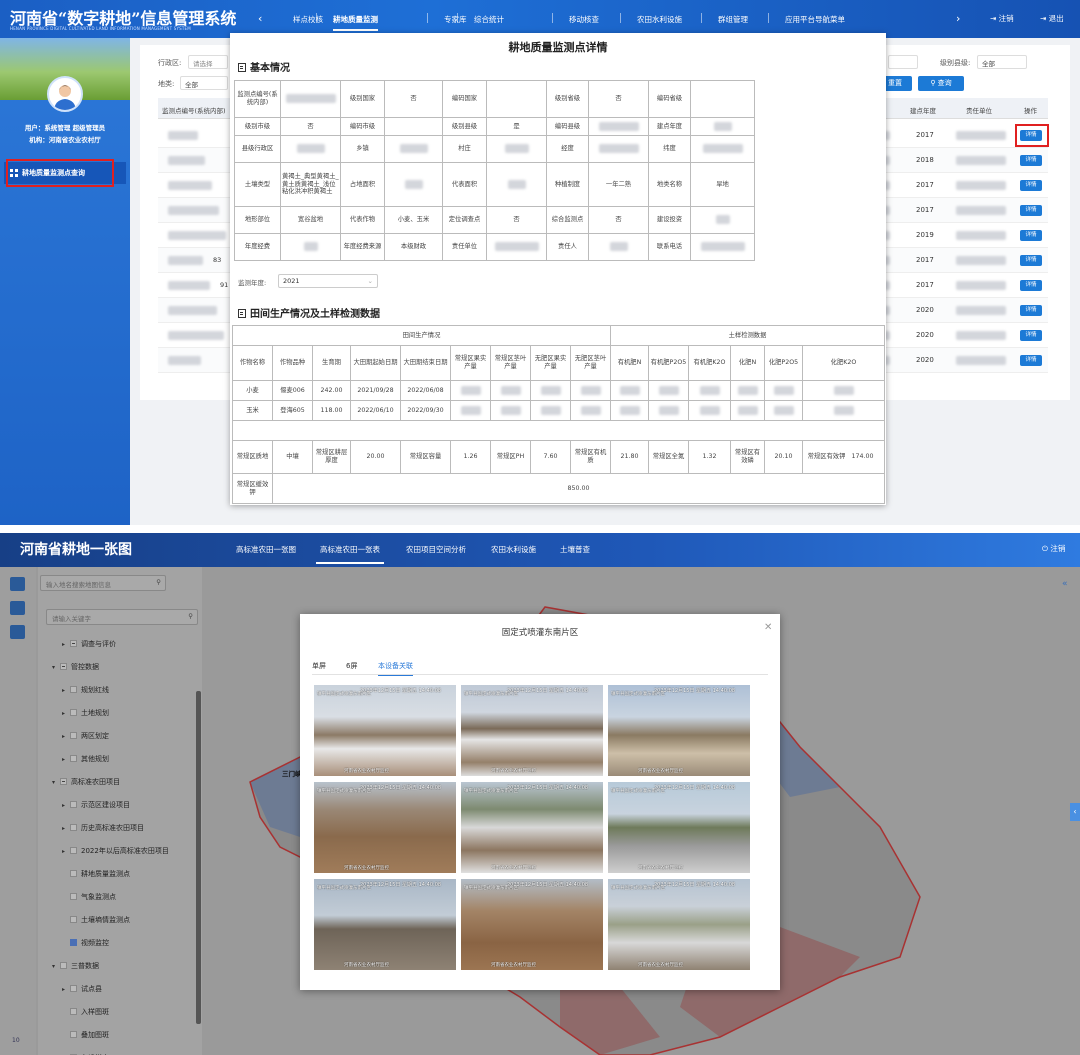 This screenshot has width=1080, height=1055. What do you see at coordinates (103, 828) in the screenshot?
I see `tree-item: ▸ 历史高标准农田项目` at bounding box center [103, 828].